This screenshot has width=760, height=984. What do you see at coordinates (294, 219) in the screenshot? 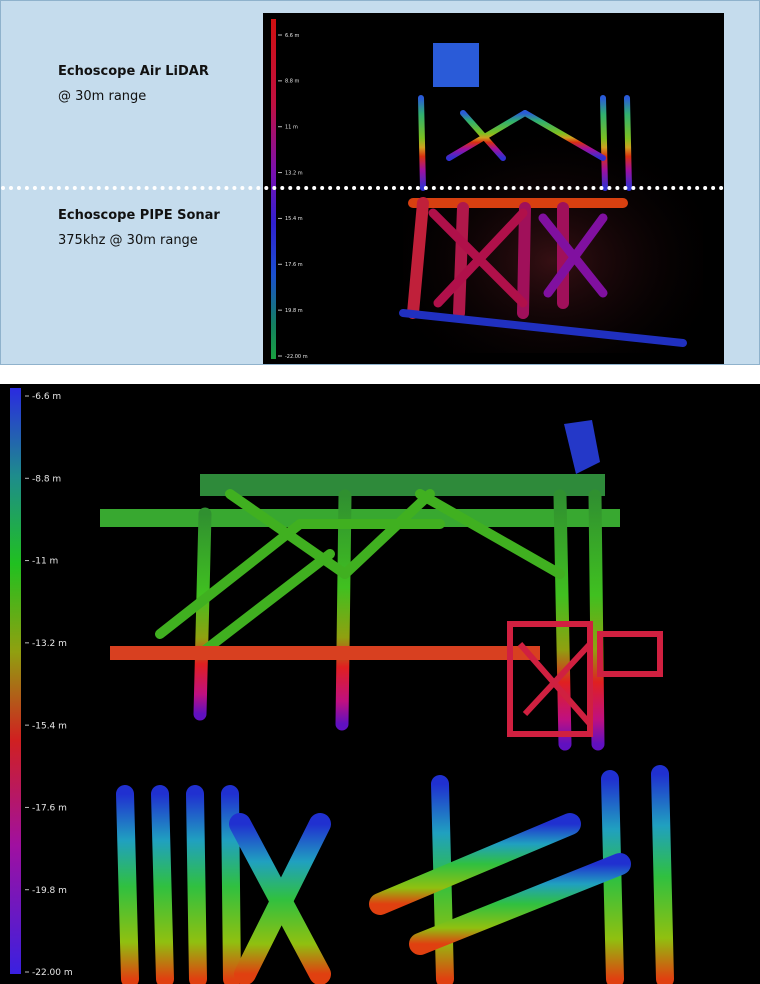
I see `top-scale-tick-label: 15.4 m` at bounding box center [294, 219].